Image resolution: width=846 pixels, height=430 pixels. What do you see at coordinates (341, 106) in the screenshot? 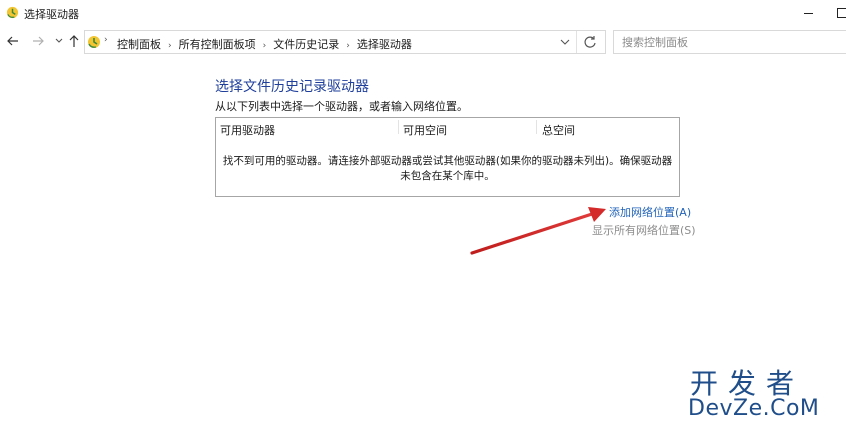
I see `instruction-text: 从以下列表中选择一个驱动器，或者输入网络位置。` at bounding box center [341, 106].